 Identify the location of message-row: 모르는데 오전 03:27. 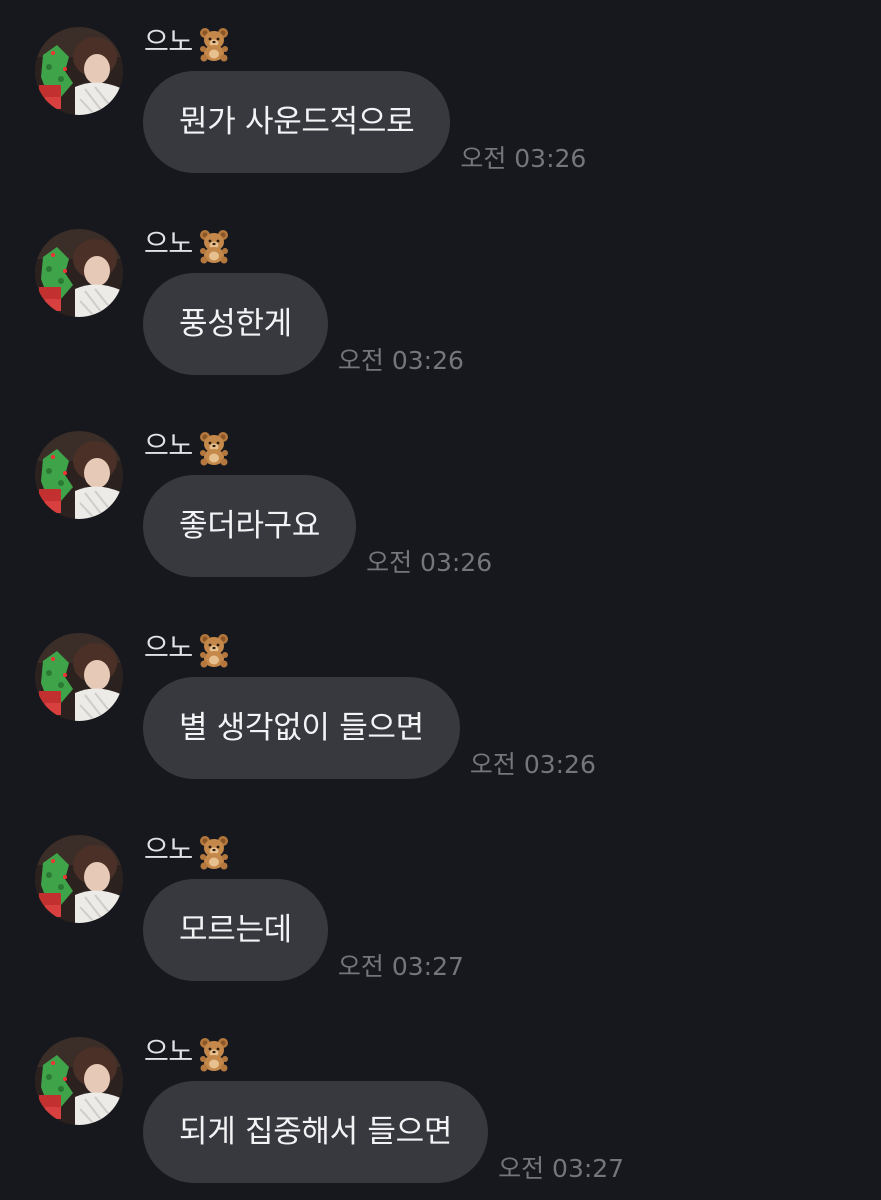
(303, 930).